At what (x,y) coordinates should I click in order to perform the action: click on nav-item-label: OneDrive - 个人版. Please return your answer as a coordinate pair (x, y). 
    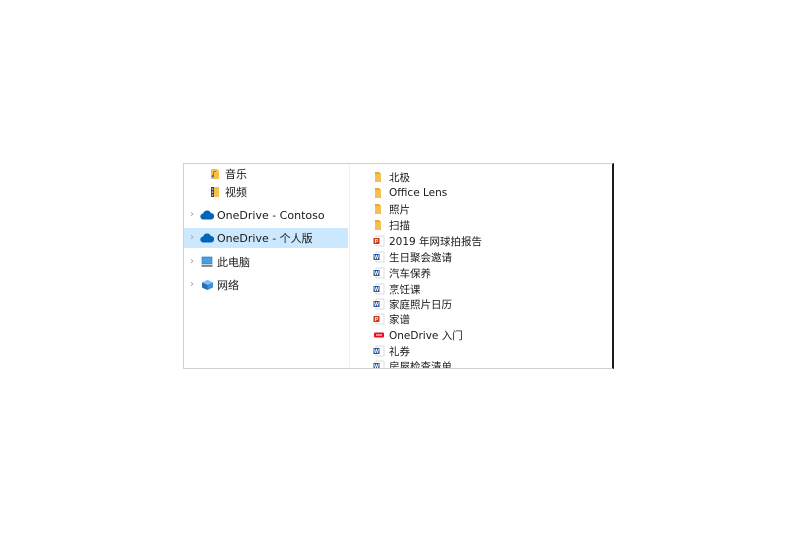
    Looking at the image, I should click on (265, 238).